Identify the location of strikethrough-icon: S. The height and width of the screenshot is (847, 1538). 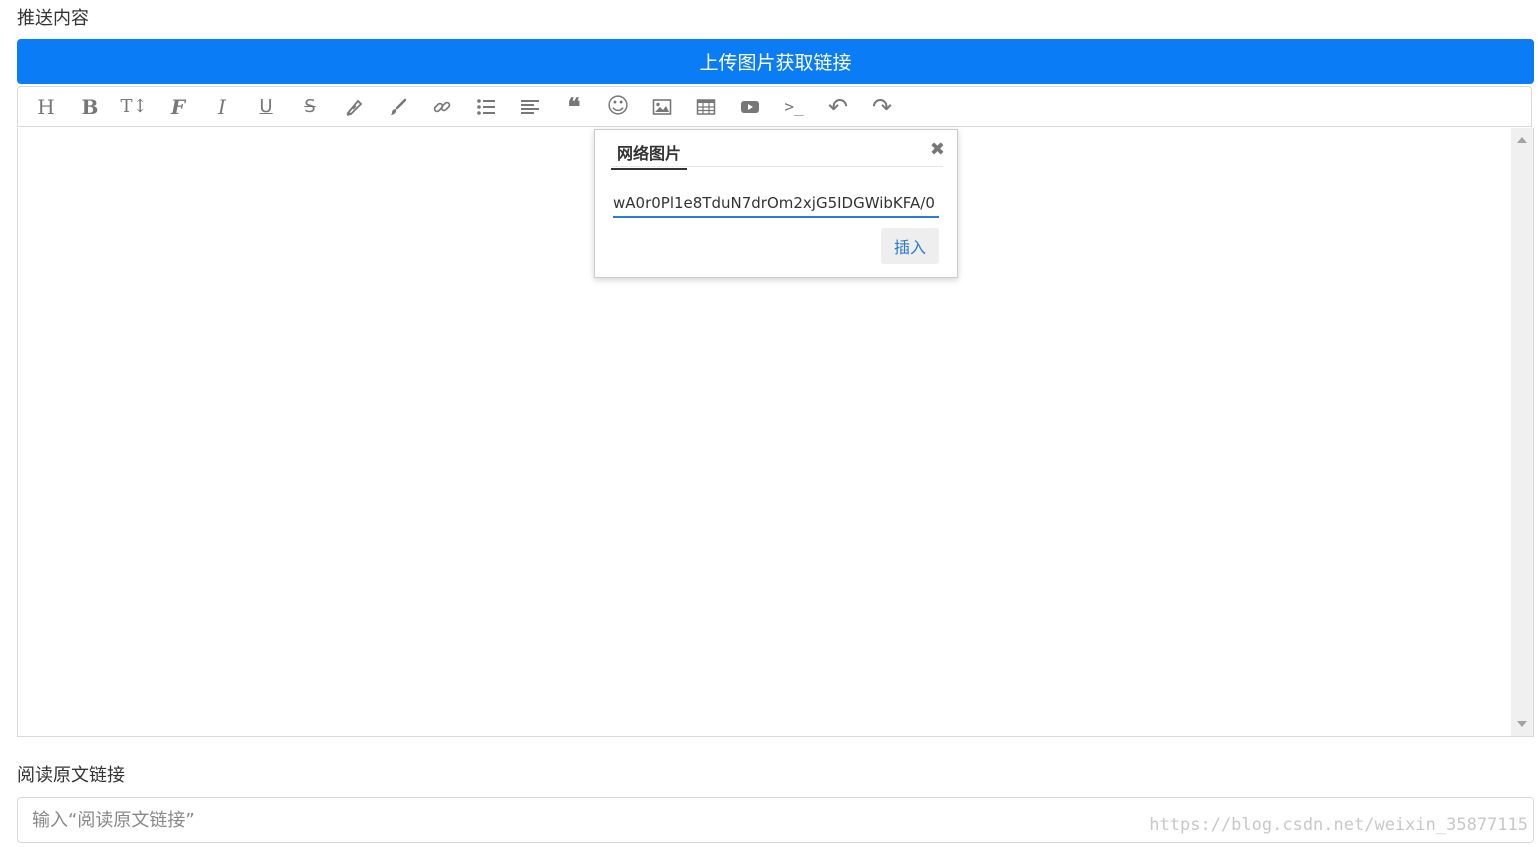
(310, 107).